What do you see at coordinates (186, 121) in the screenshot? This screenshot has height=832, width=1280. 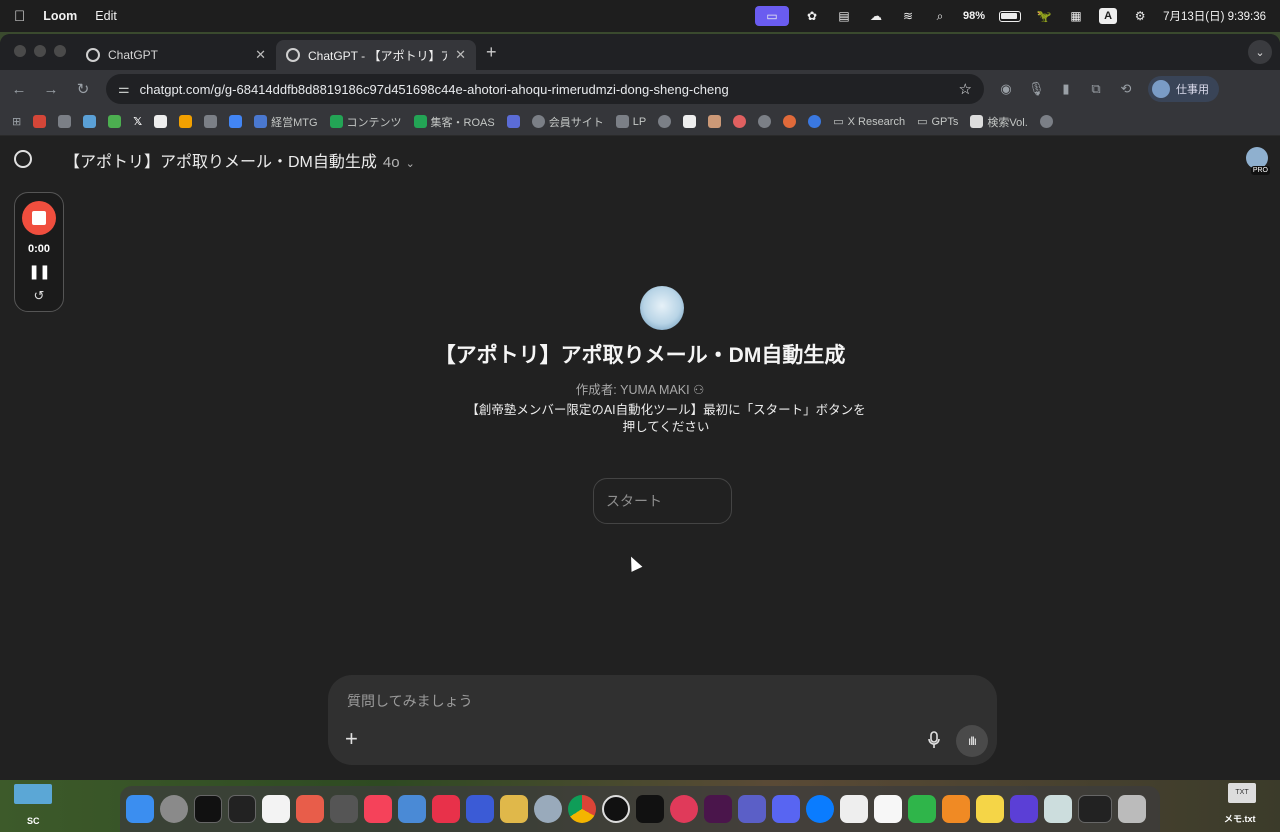 I see `analytics-bookmark-icon` at bounding box center [186, 121].